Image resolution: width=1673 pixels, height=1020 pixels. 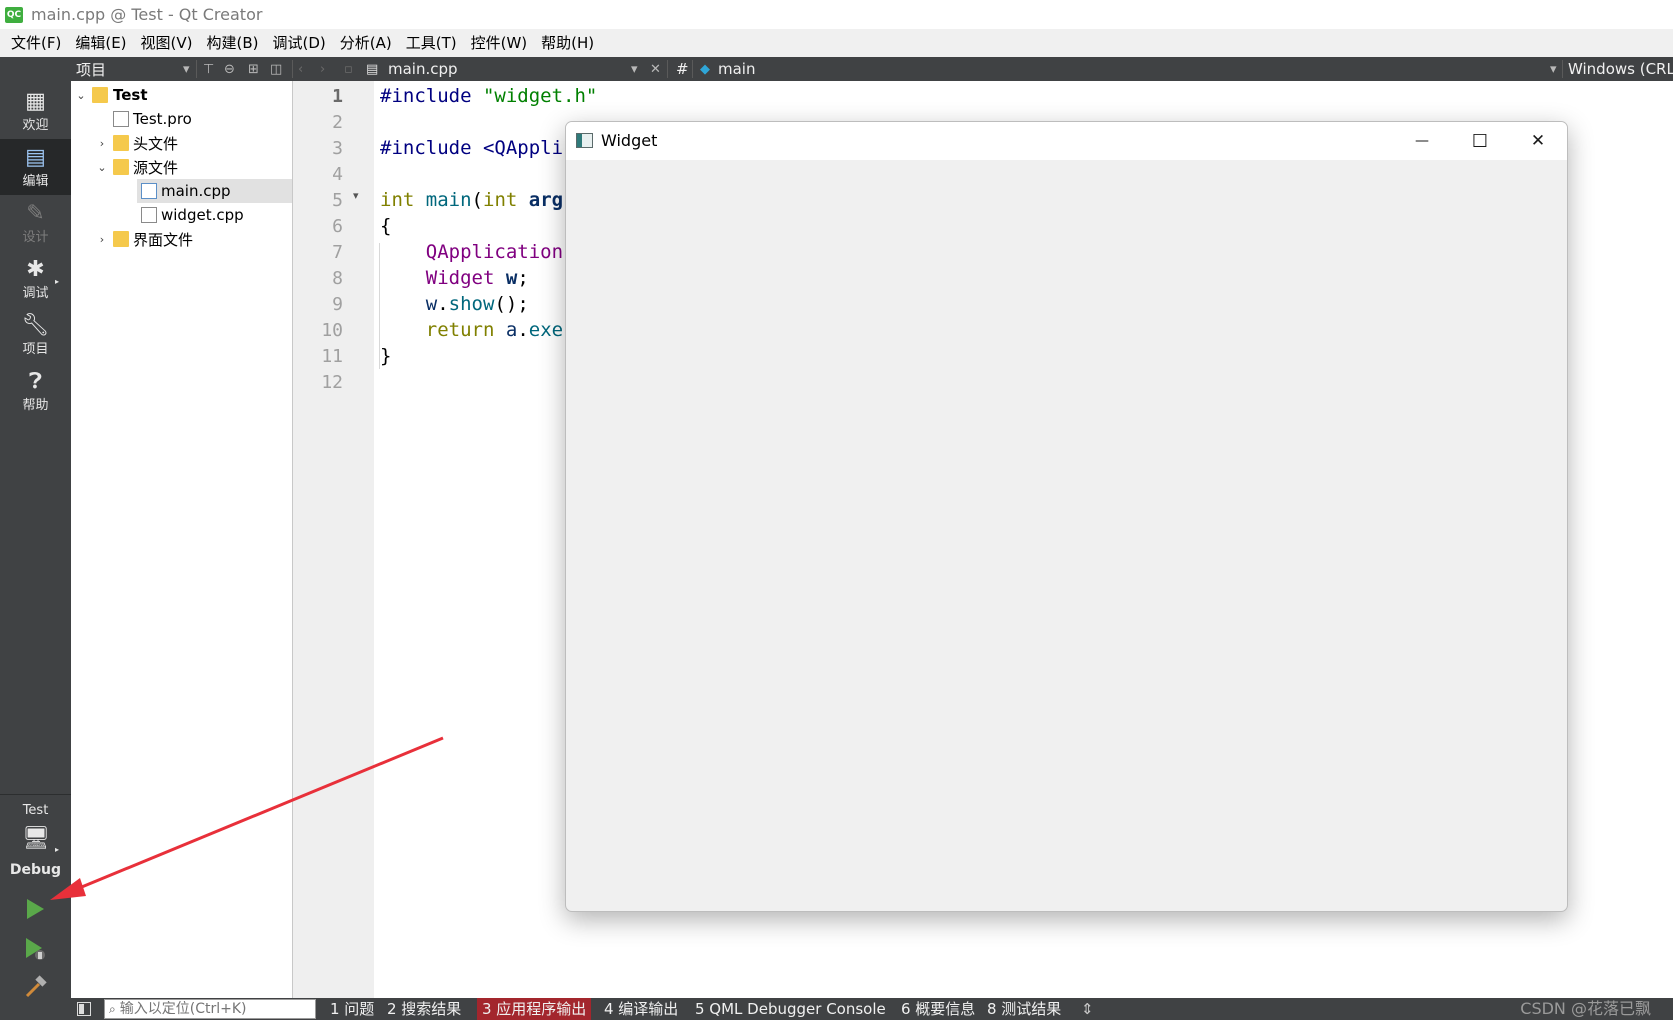 I want to click on menu-analyze: 分析(A), so click(x=366, y=43).